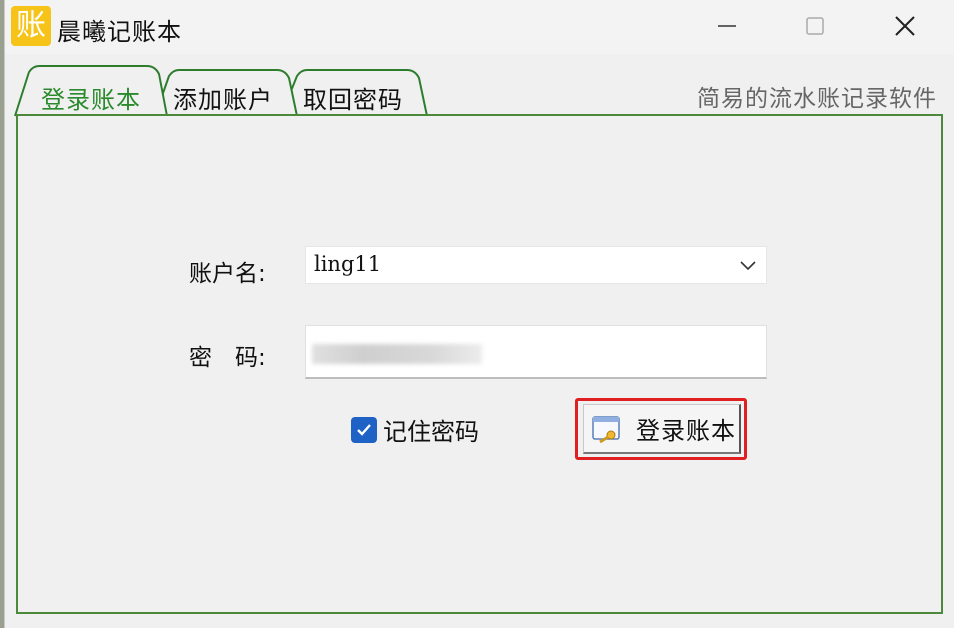  I want to click on close-button, so click(905, 26).